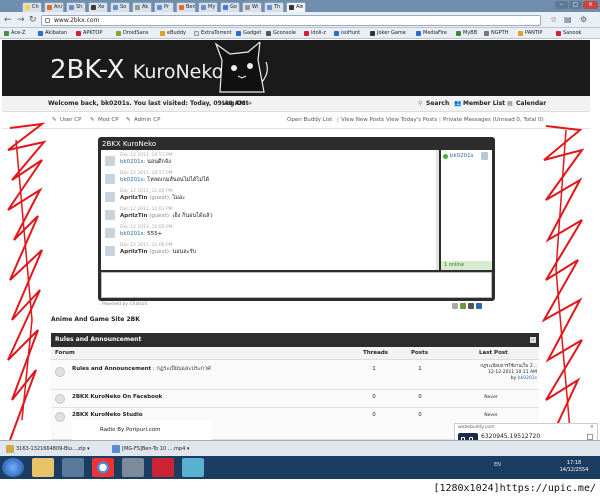 This screenshot has width=600, height=499. Describe the element at coordinates (54, 120) in the screenshot. I see `user-cp-icon: ✎` at that location.